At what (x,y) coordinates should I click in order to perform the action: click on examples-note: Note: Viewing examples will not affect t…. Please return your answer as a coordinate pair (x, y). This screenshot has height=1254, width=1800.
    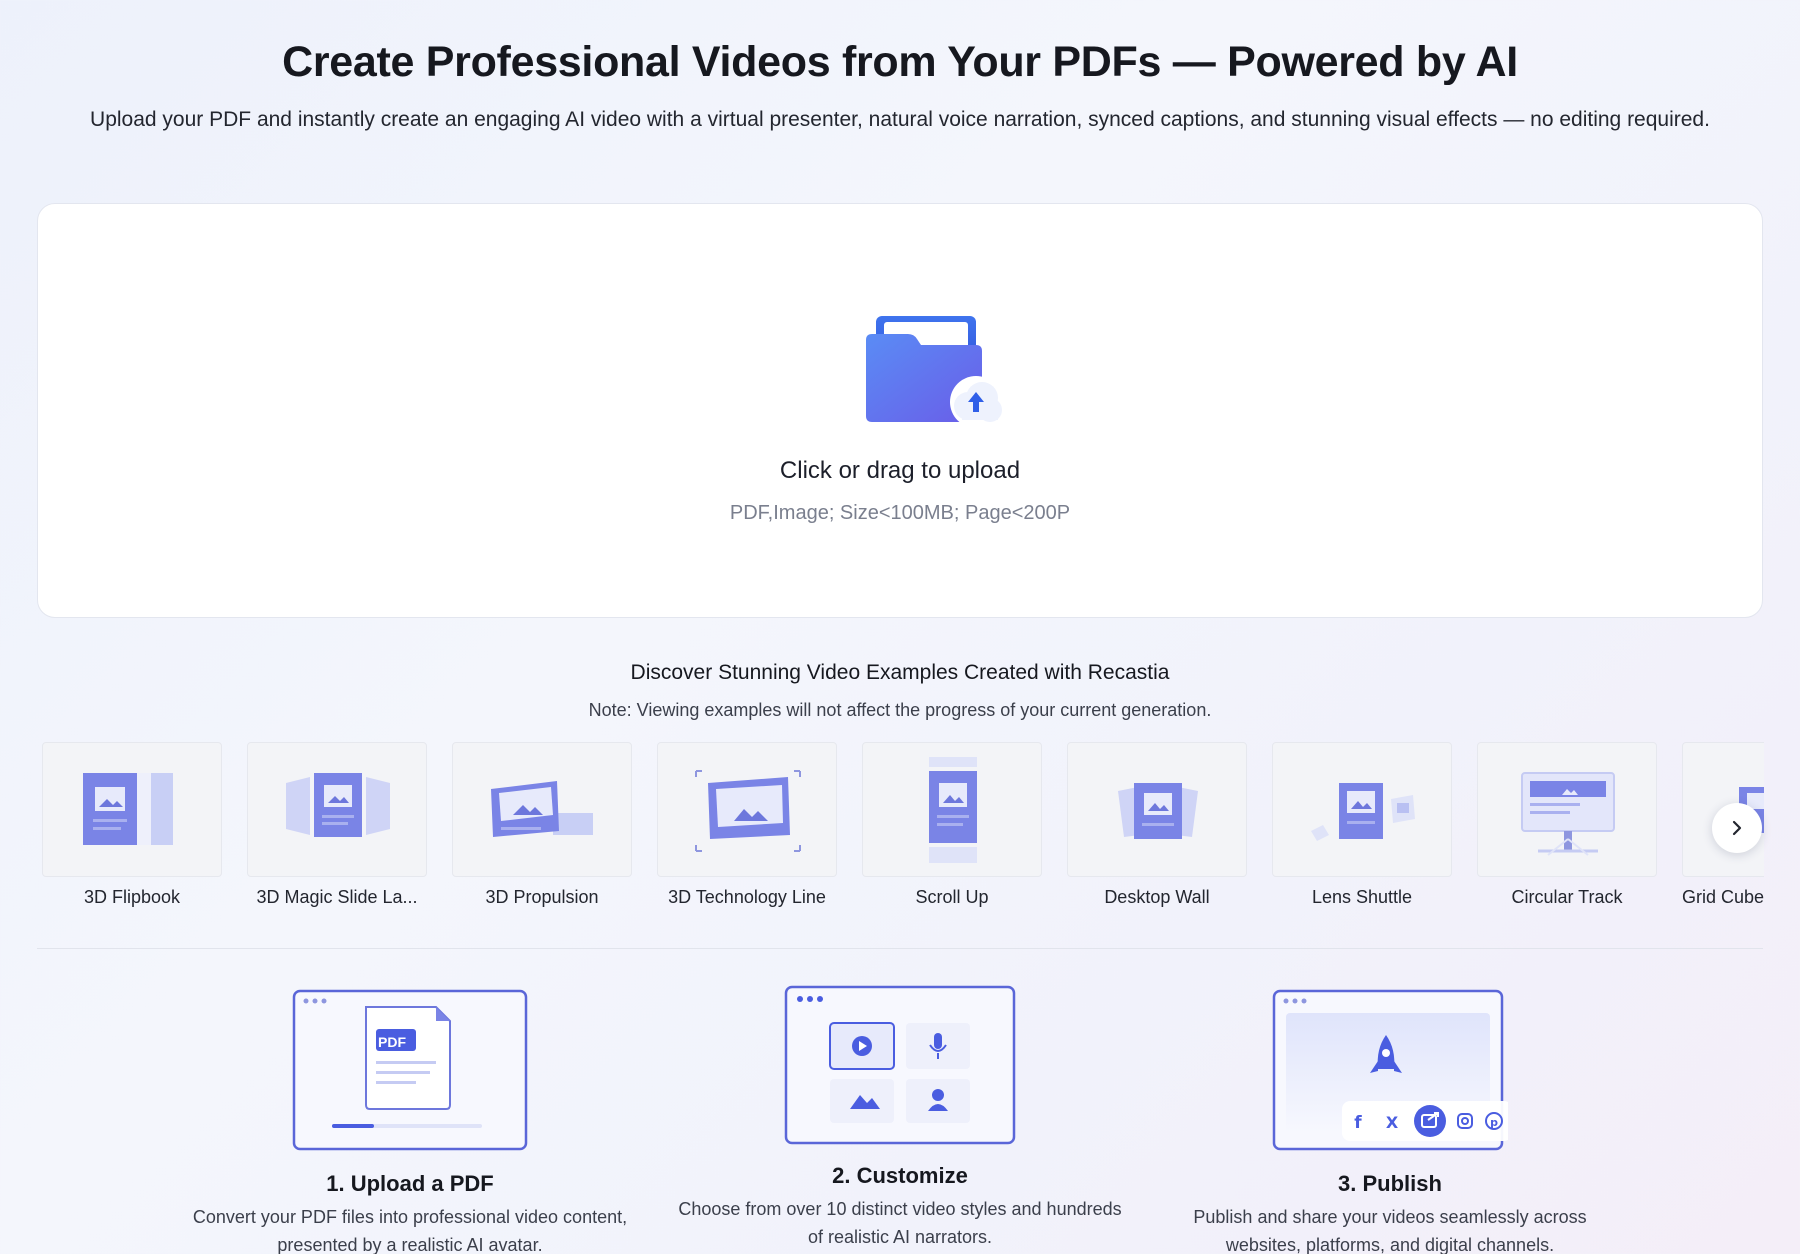
    Looking at the image, I should click on (900, 710).